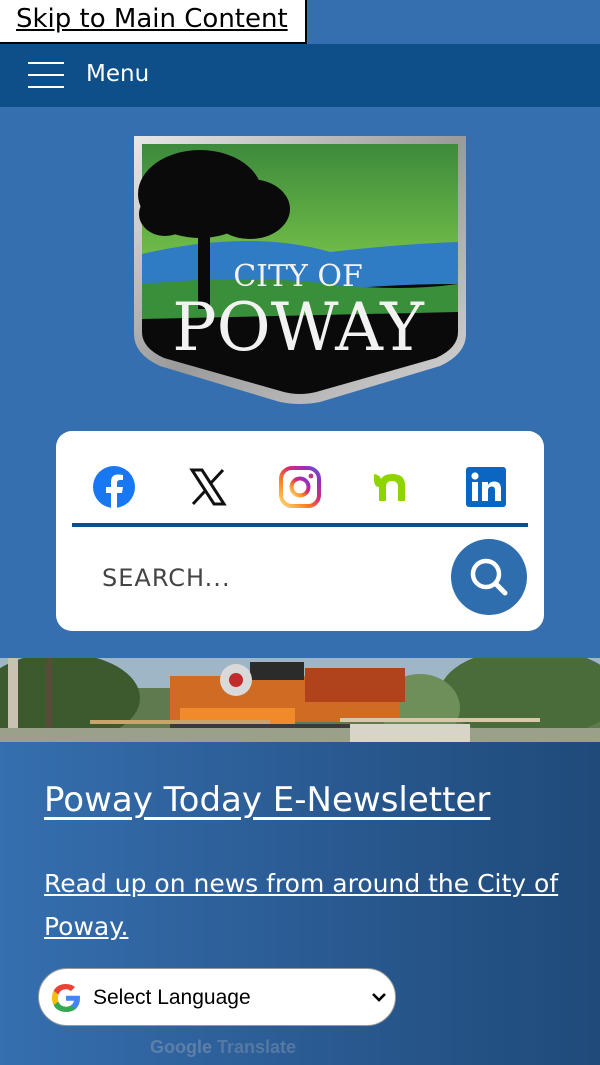  I want to click on facebook-icon, so click(114, 487).